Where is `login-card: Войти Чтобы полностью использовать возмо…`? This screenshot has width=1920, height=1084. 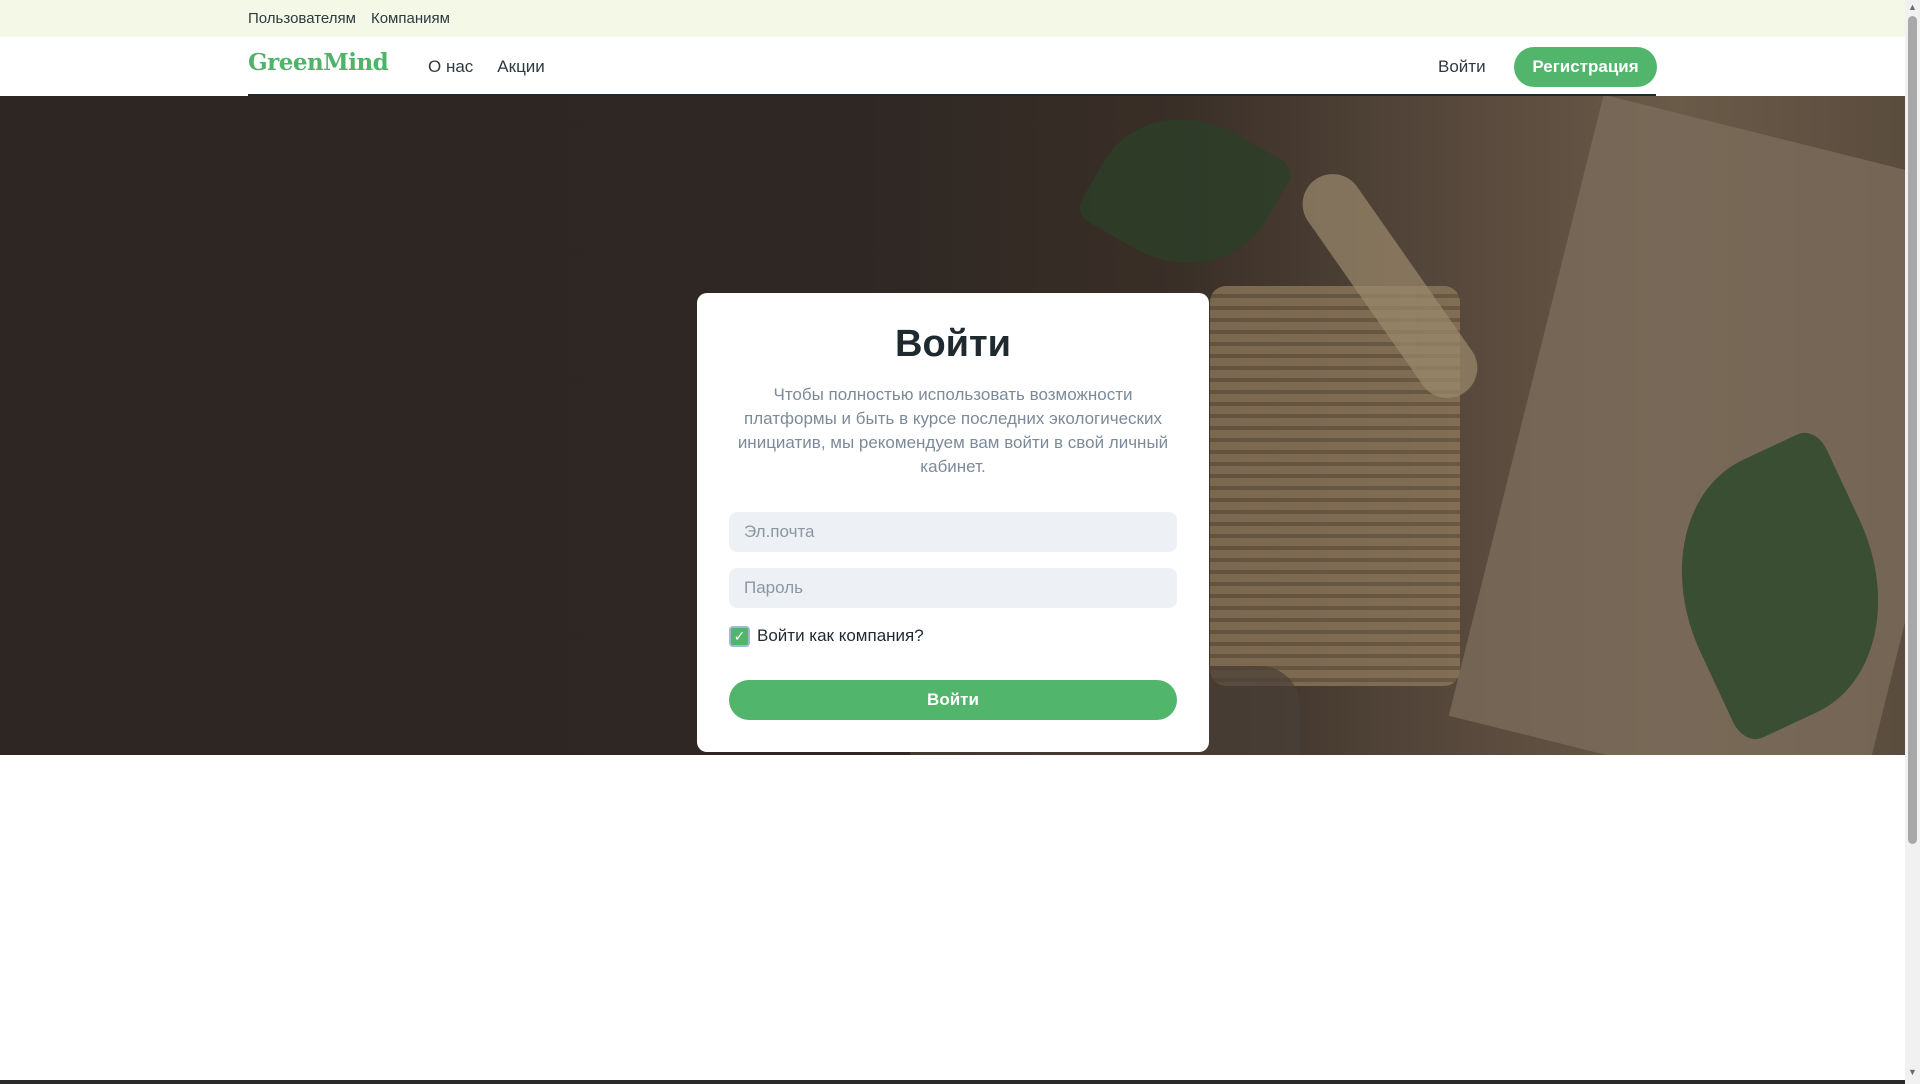
login-card: Войти Чтобы полностью использовать возмо… is located at coordinates (953, 522).